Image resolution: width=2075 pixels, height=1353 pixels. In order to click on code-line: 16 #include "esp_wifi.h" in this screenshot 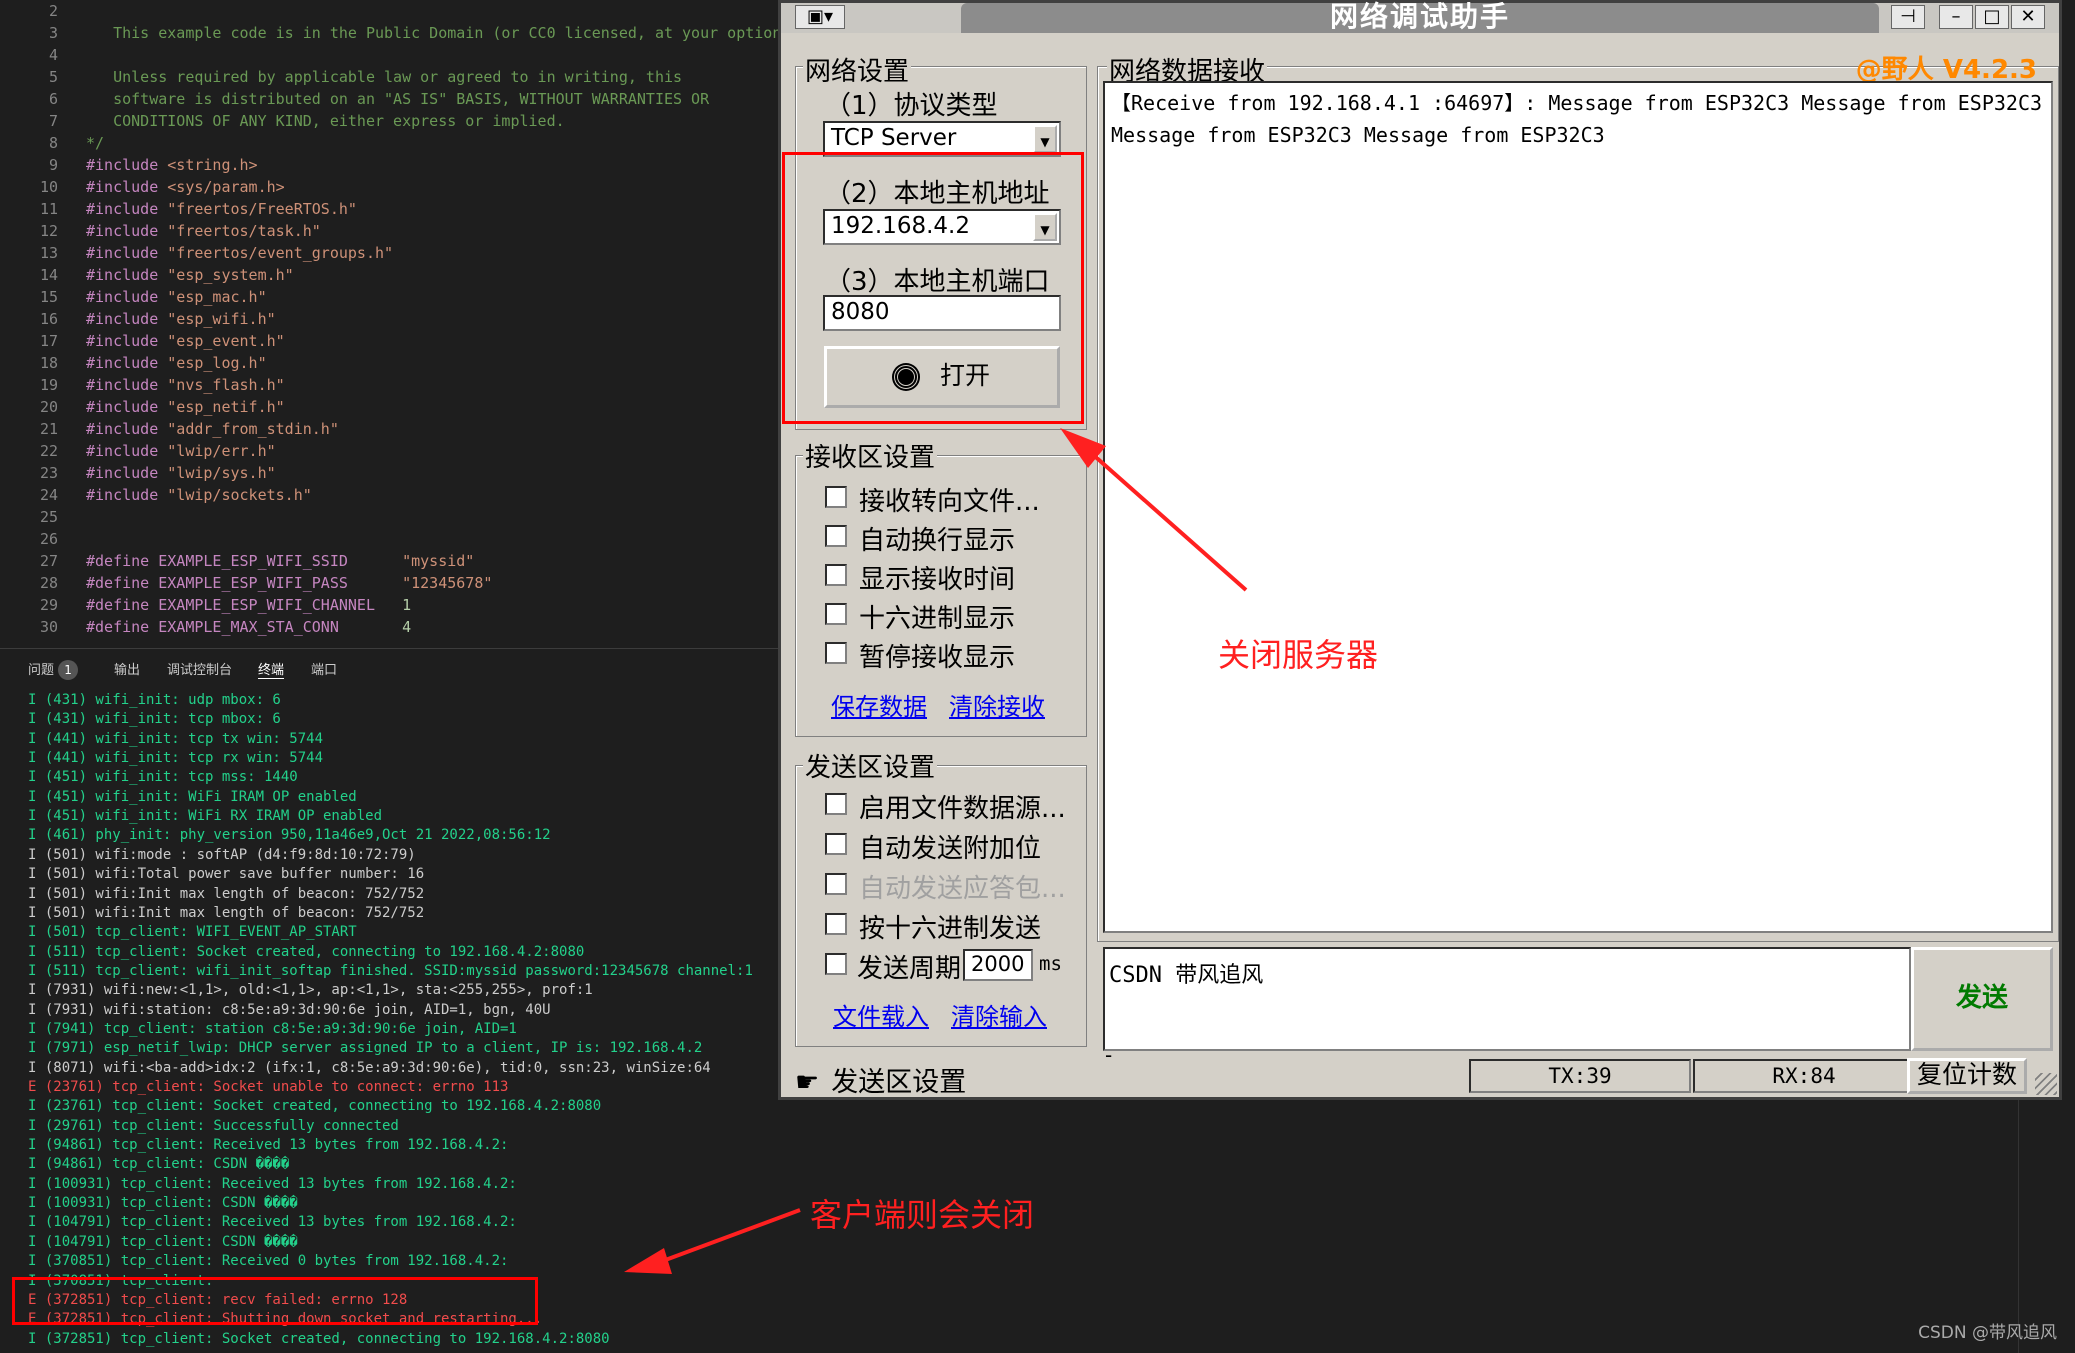, I will do `click(389, 319)`.